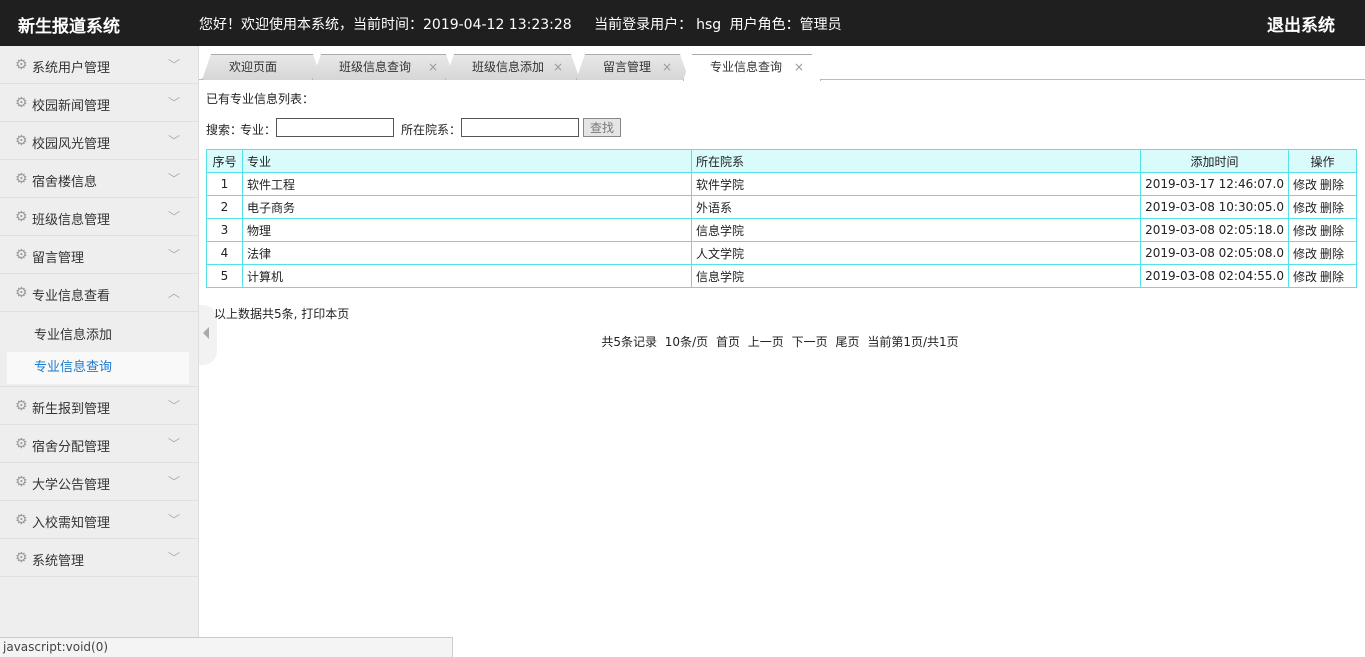 The image size is (1365, 657). Describe the element at coordinates (1215, 253) in the screenshot. I see `cell-time: 2019-03-08 02:05:08.0` at that location.